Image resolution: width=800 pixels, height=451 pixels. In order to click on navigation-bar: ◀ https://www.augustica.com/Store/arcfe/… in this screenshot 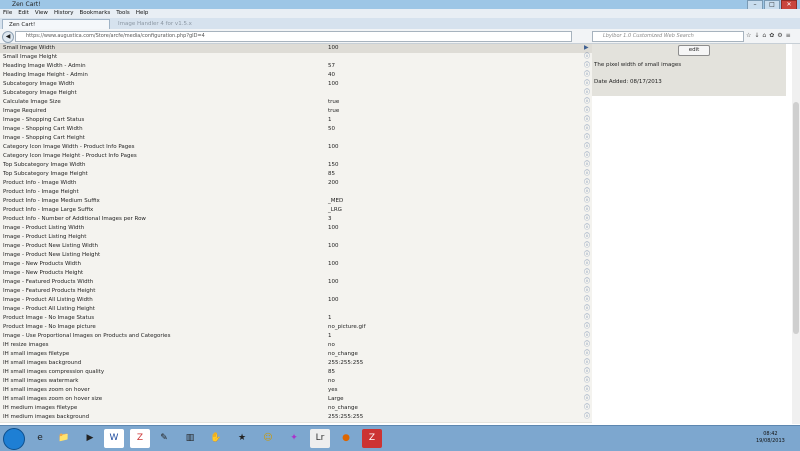, I will do `click(400, 36)`.